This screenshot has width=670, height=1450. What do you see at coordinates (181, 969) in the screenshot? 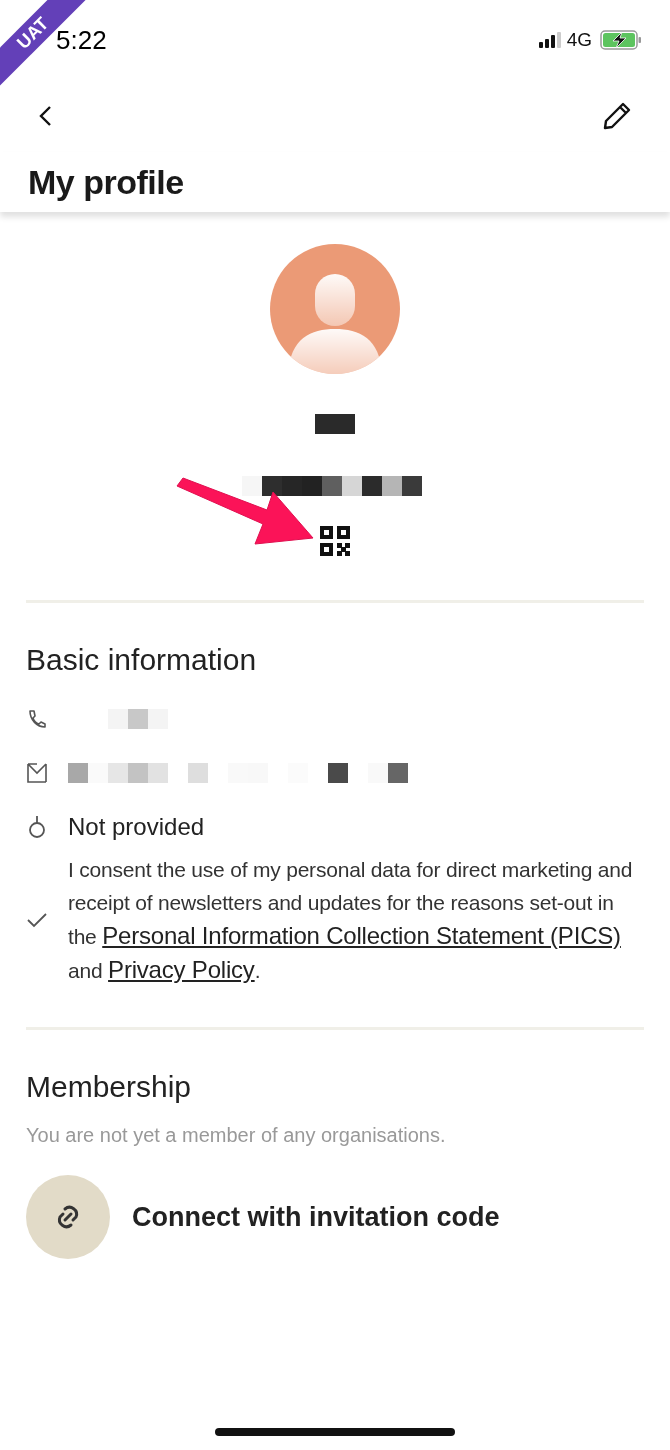
I see `privacy-policy-link: Privacy Policy` at bounding box center [181, 969].